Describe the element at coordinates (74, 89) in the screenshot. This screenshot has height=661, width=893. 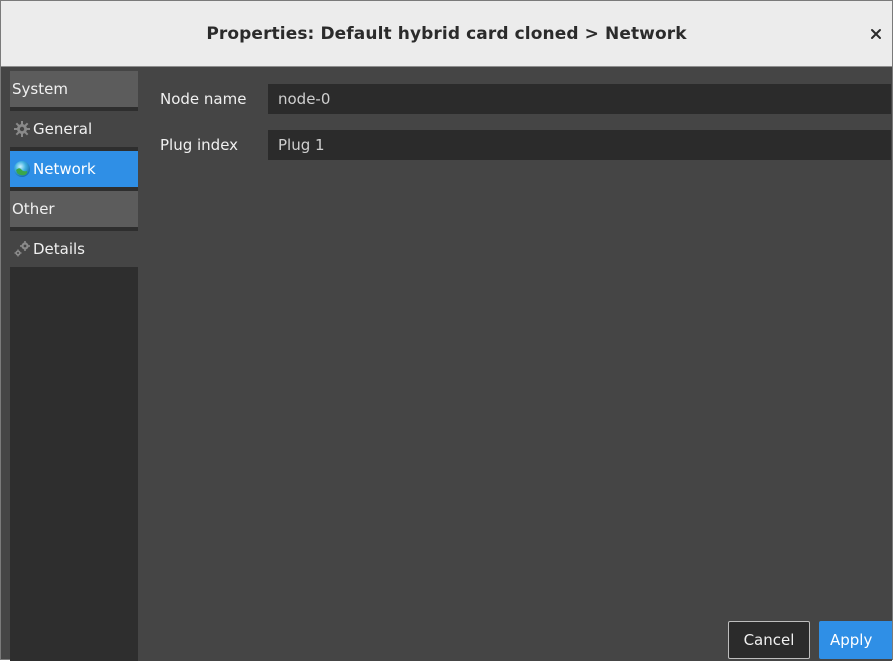
I see `sidebar-group-system: System` at that location.